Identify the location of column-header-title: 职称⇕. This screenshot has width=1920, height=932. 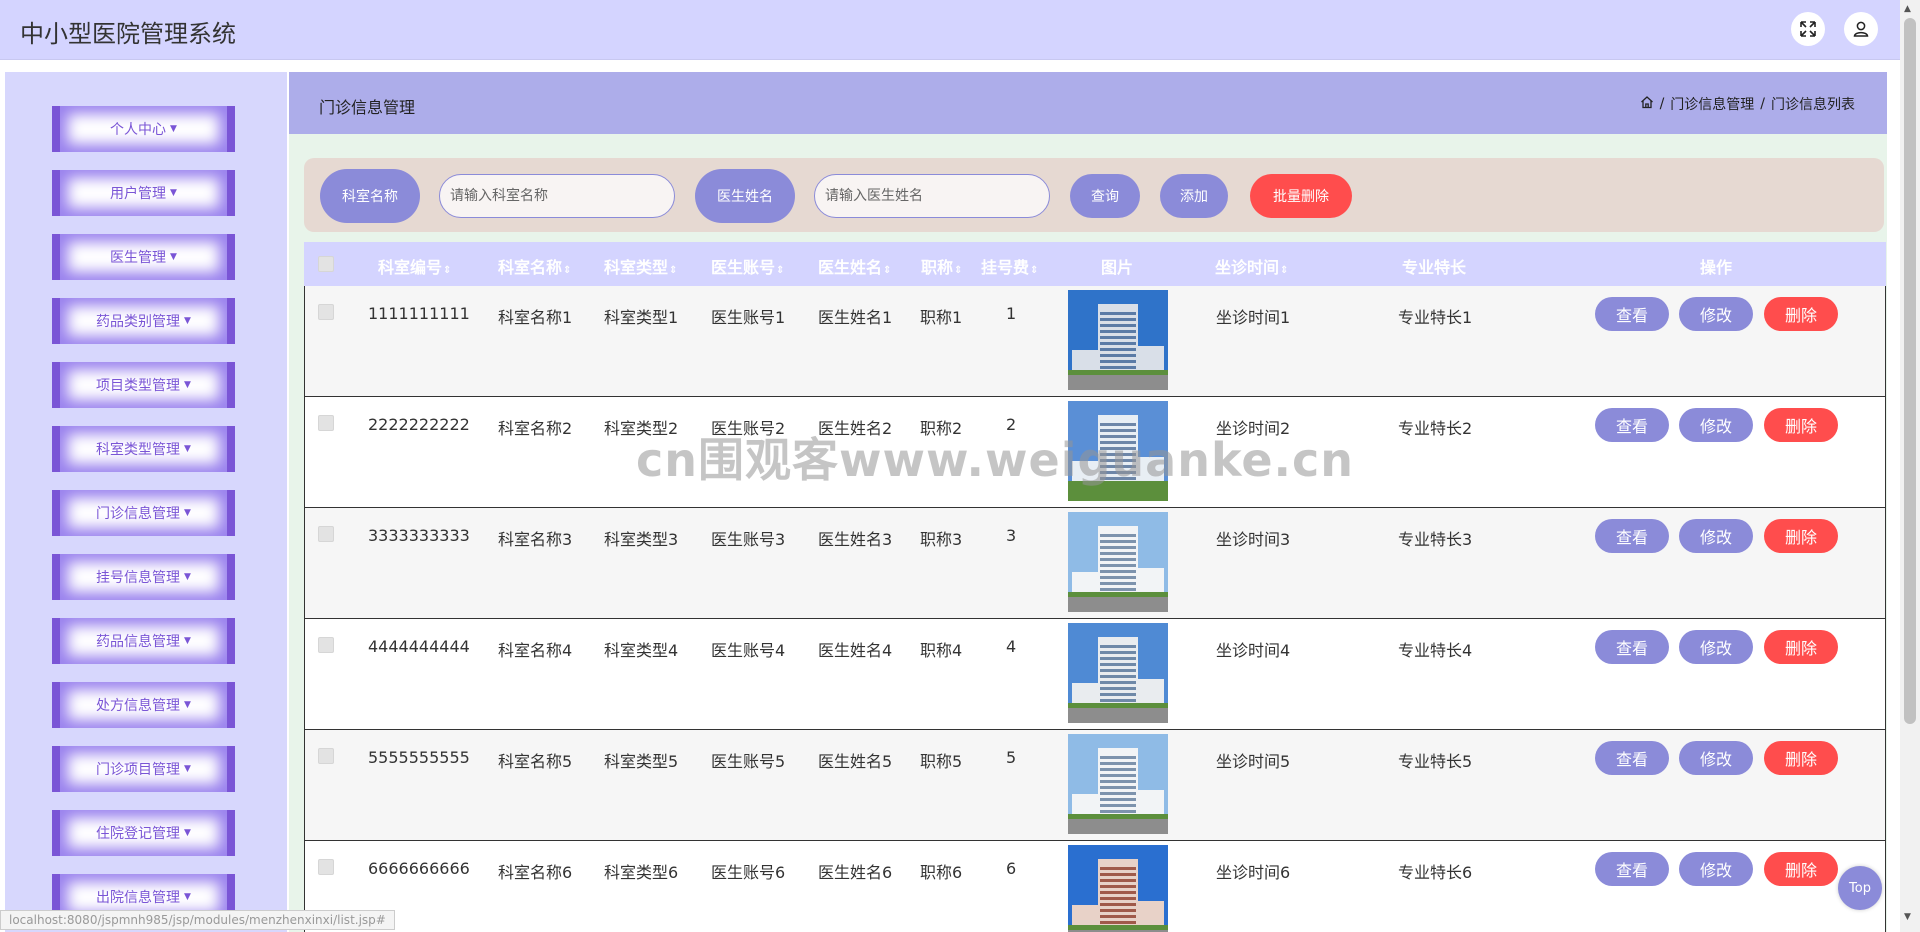
(941, 266).